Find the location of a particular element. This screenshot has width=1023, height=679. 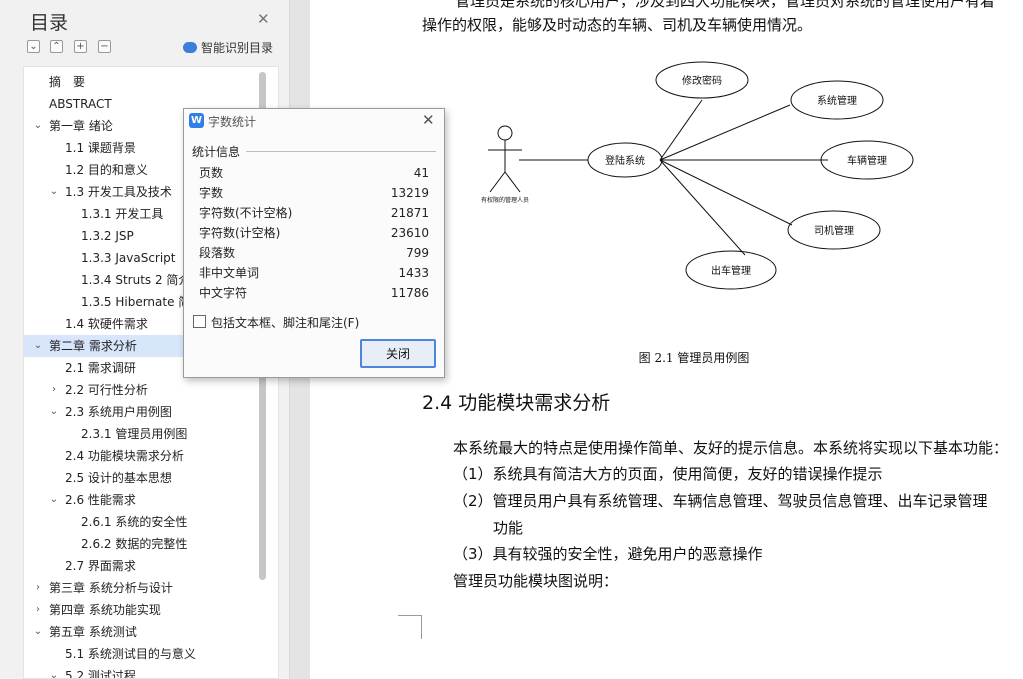

toc-item-label: 第二章 需求分析 is located at coordinates (93, 346).